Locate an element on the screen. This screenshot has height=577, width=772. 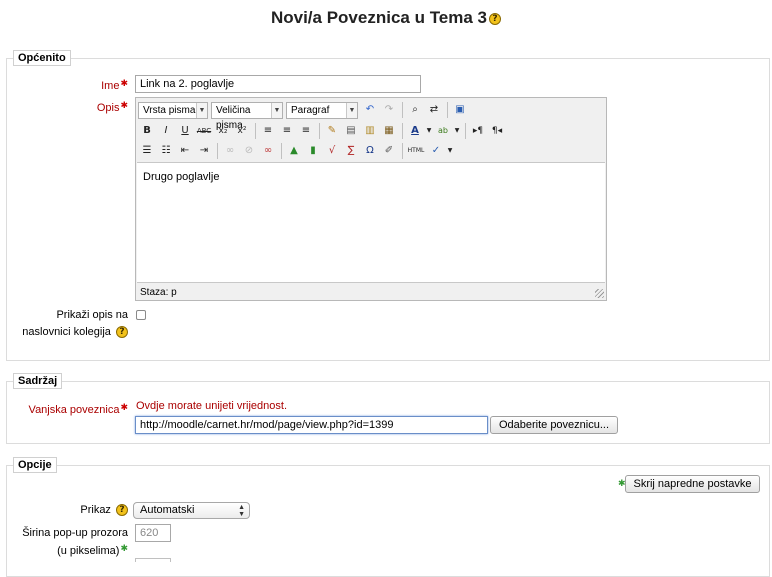
name-label-text: Ime is located at coordinates (110, 86).